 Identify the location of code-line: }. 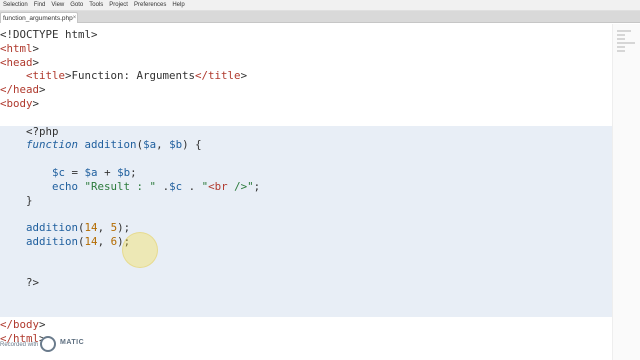
(16, 200).